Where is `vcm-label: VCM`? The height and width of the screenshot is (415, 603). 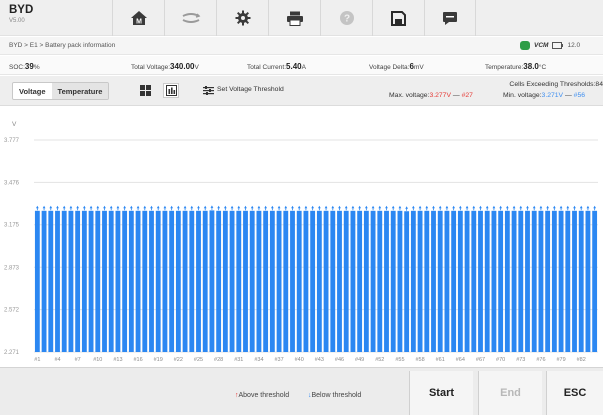 vcm-label: VCM is located at coordinates (541, 45).